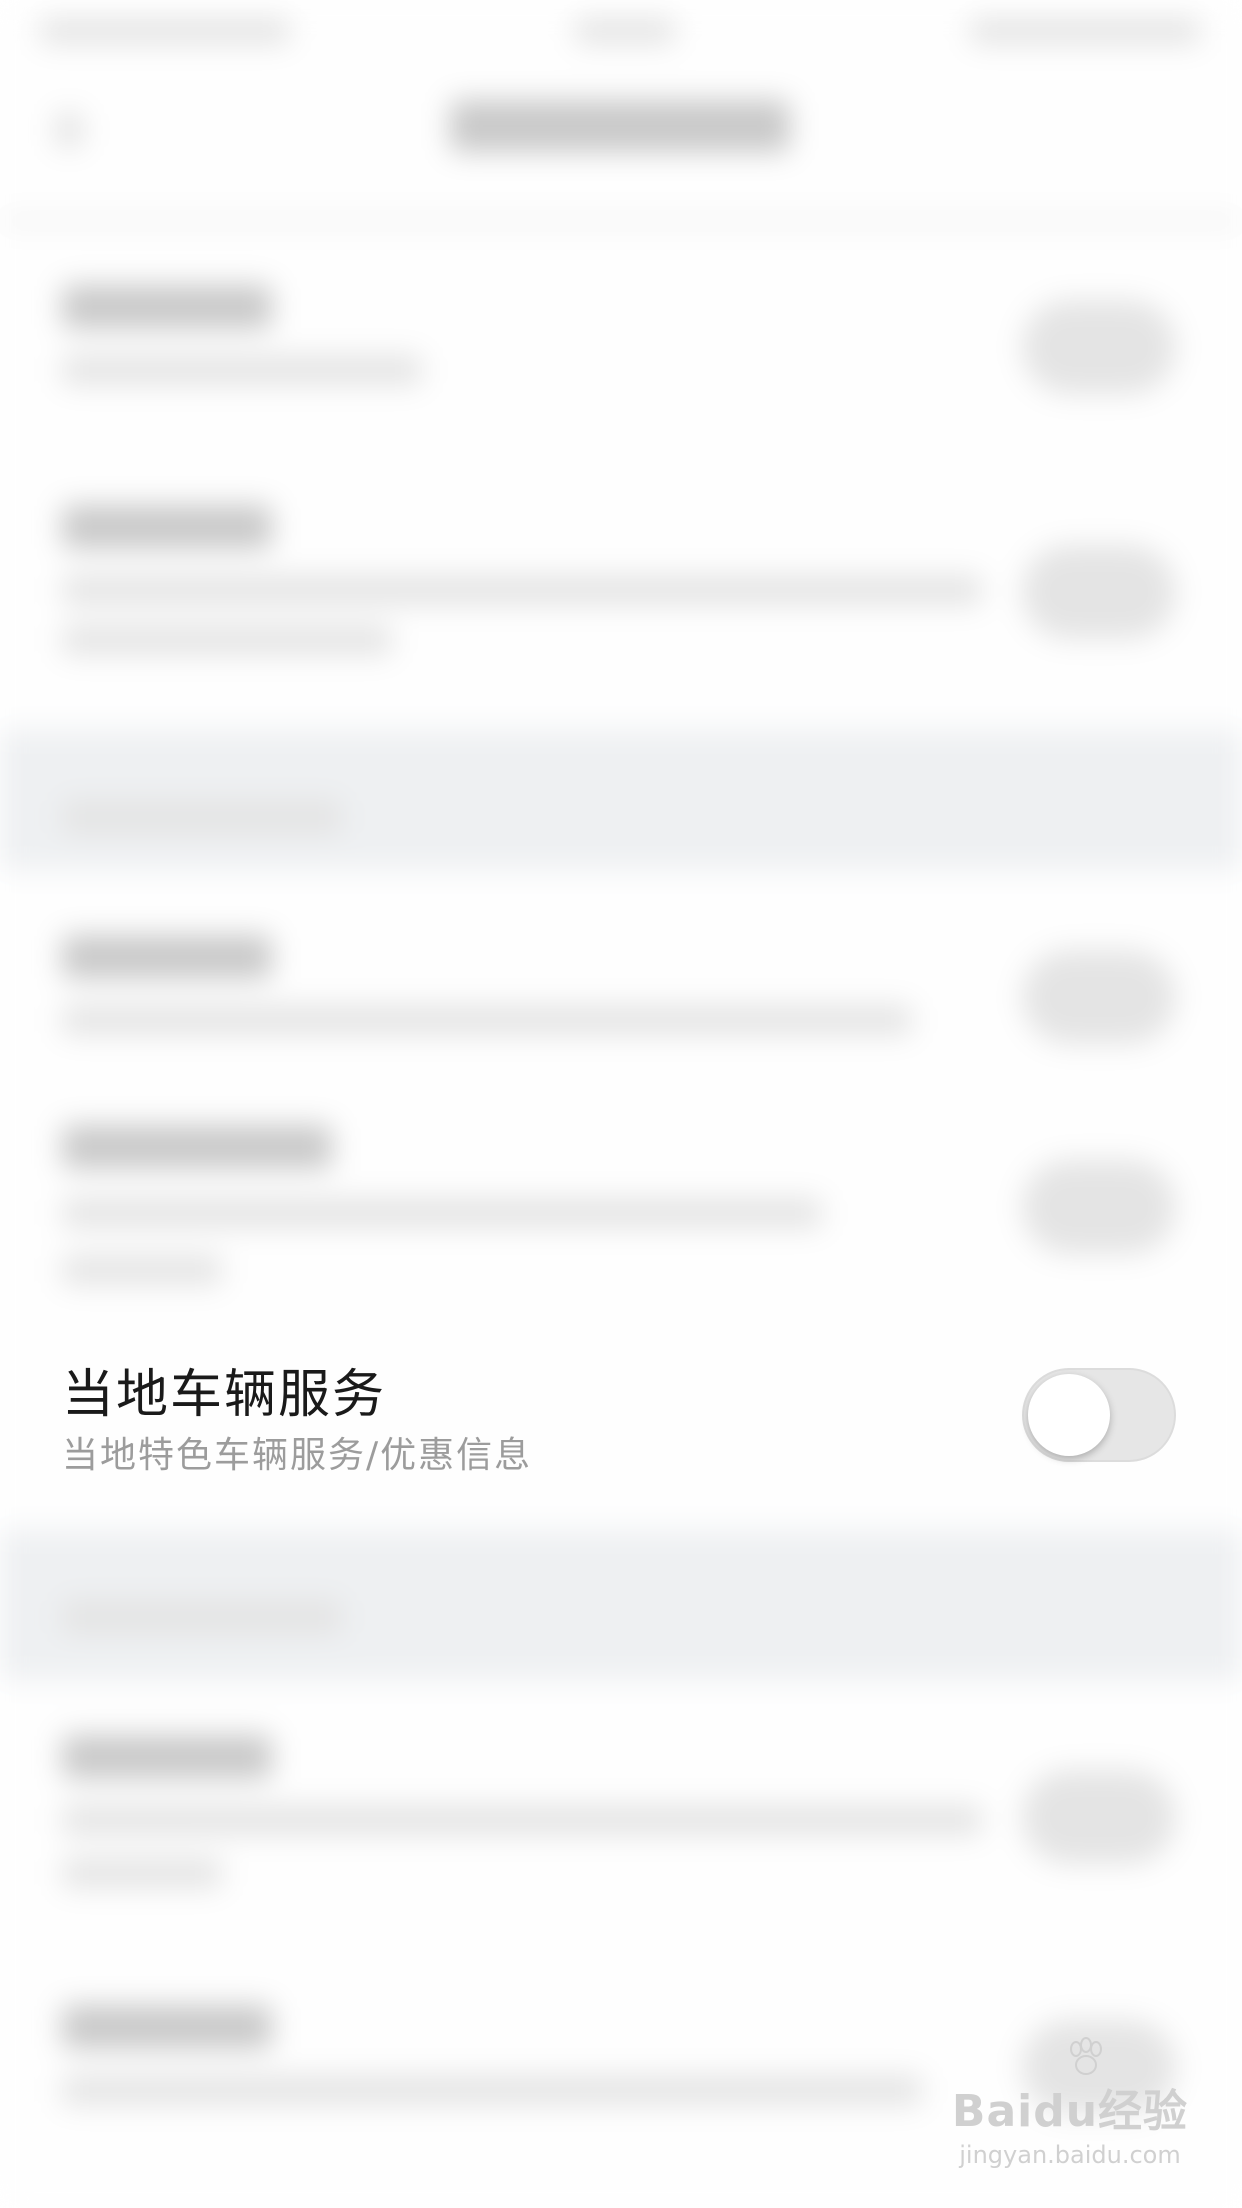 The width and height of the screenshot is (1242, 2208). I want to click on local-vehicle-service-toggle, so click(1099, 1415).